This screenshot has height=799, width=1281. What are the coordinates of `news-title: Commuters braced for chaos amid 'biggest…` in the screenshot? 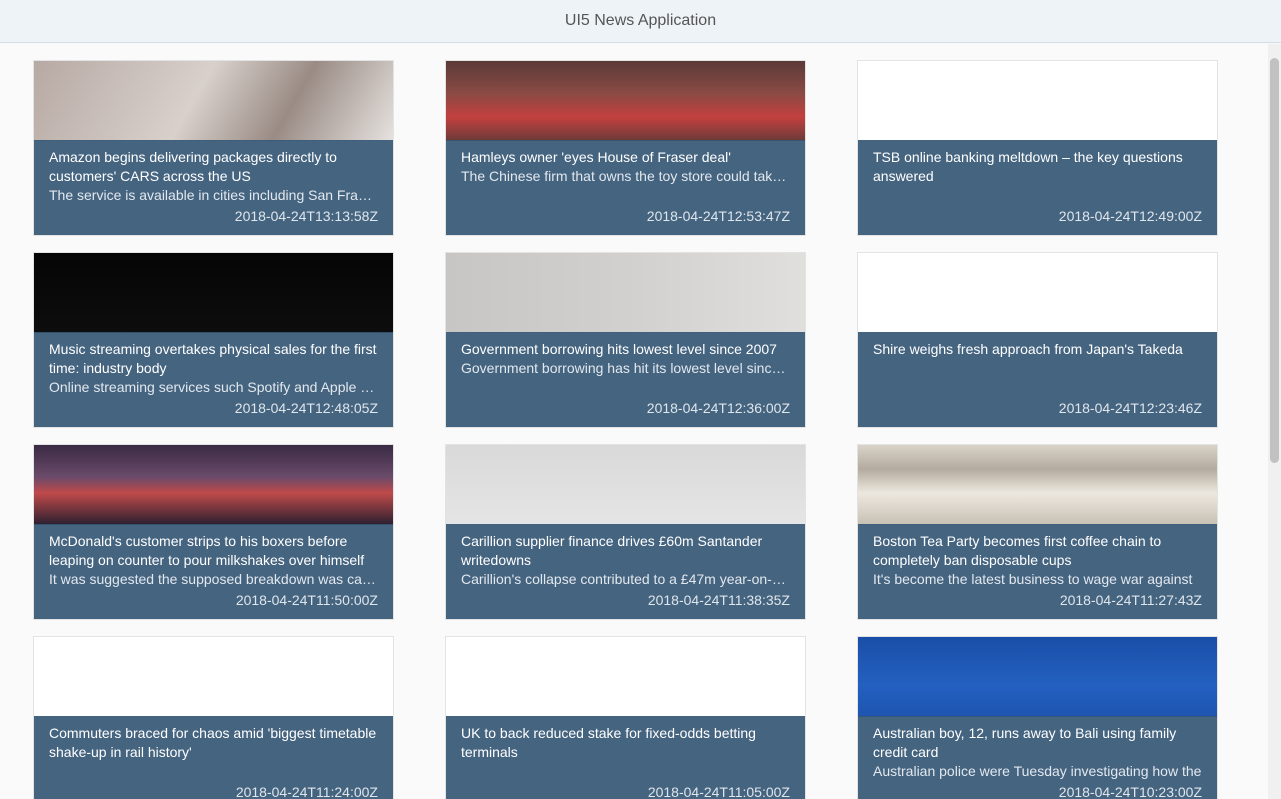 It's located at (213, 742).